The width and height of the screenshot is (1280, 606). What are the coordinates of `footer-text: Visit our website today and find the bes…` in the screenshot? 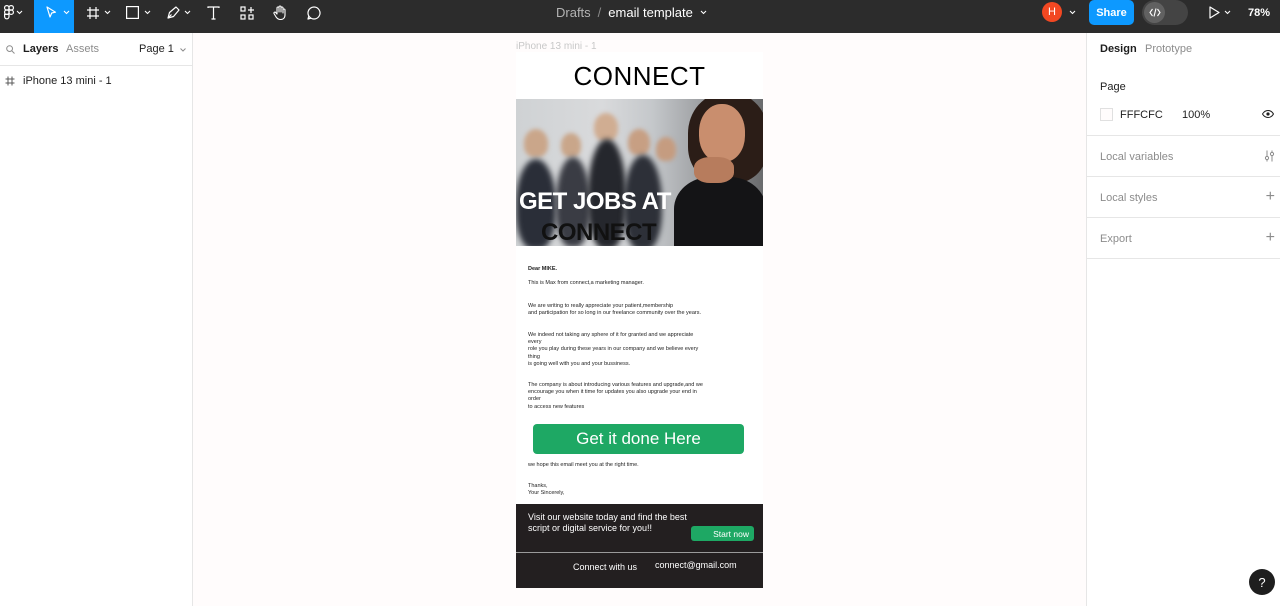 It's located at (607, 522).